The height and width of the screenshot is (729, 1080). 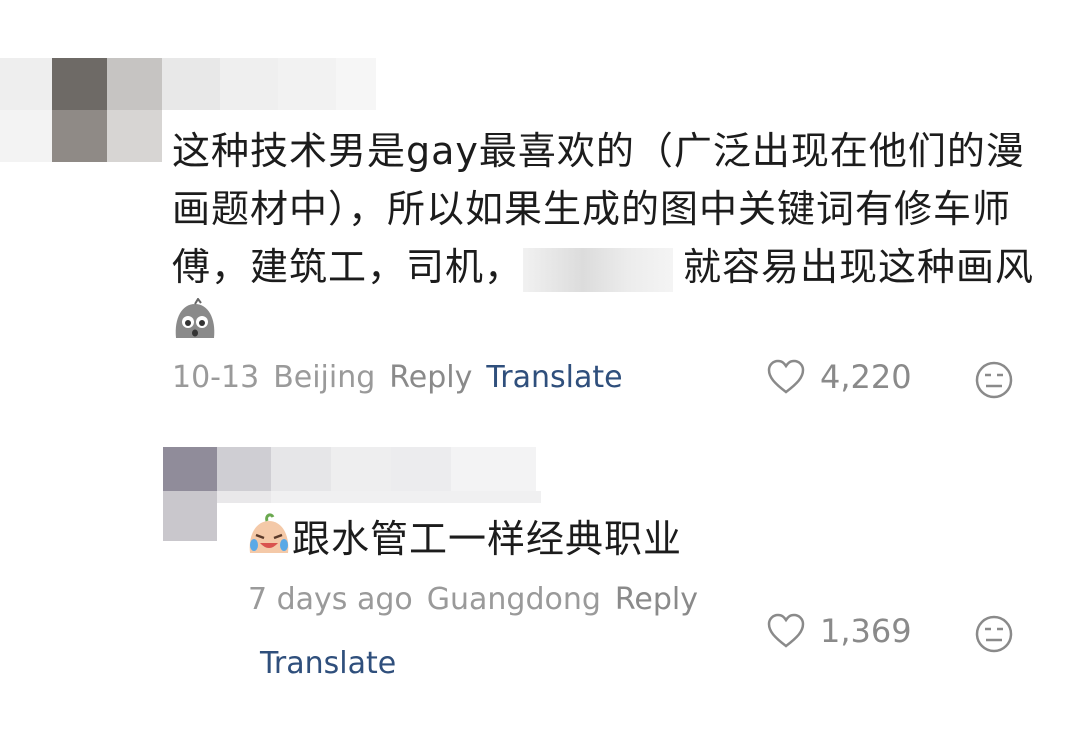 What do you see at coordinates (269, 541) in the screenshot?
I see `crying-laughing-emoji` at bounding box center [269, 541].